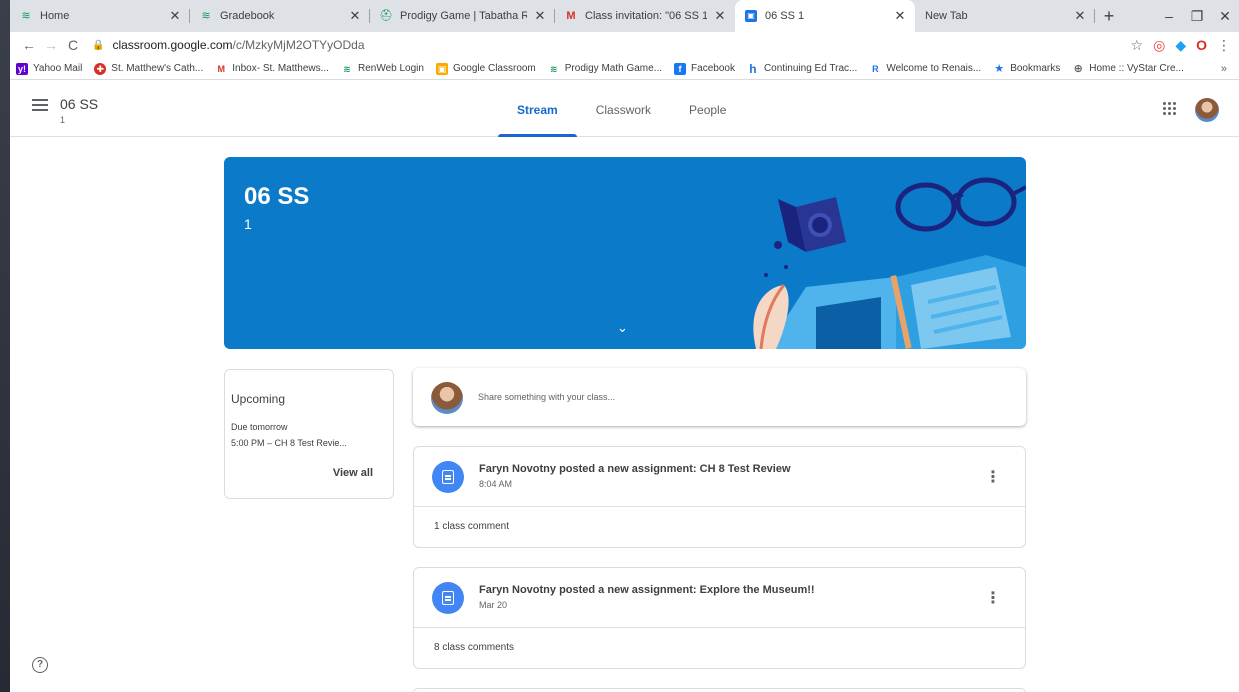 This screenshot has width=1239, height=692. Describe the element at coordinates (999, 68) in the screenshot. I see `star-icon: ★` at that location.